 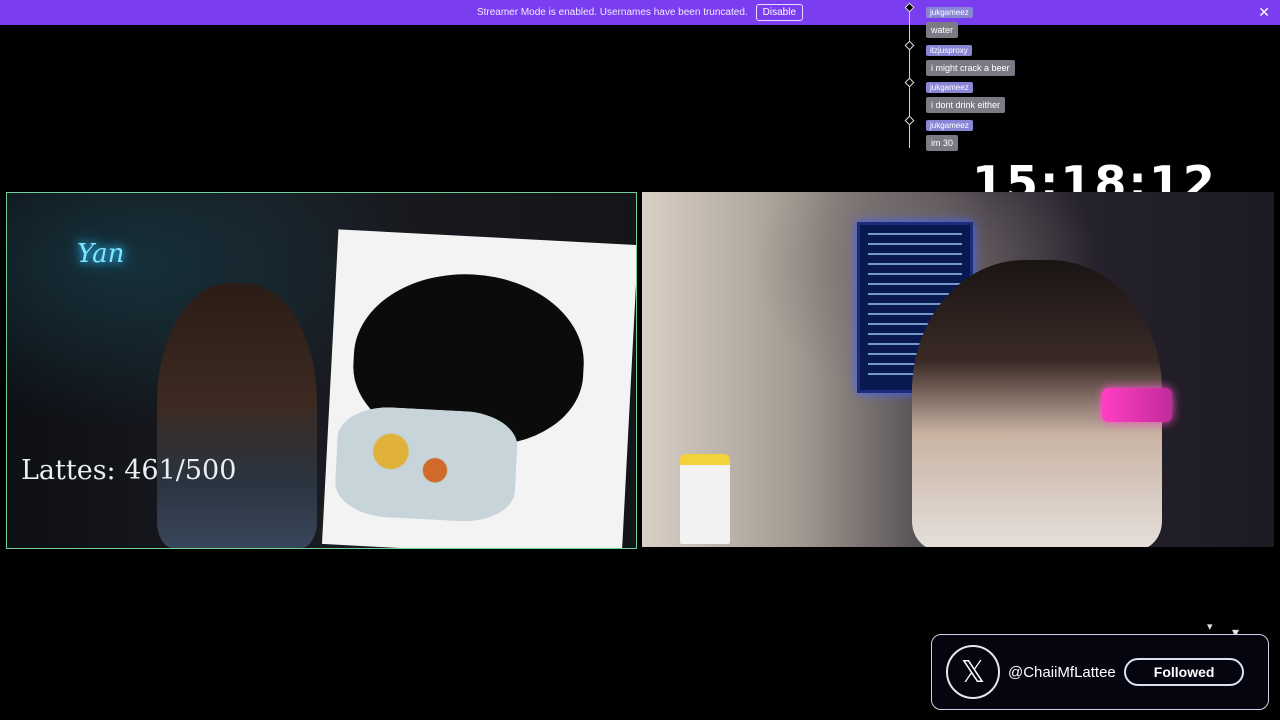 I want to click on x-logo-icon: 𝕏, so click(x=973, y=672).